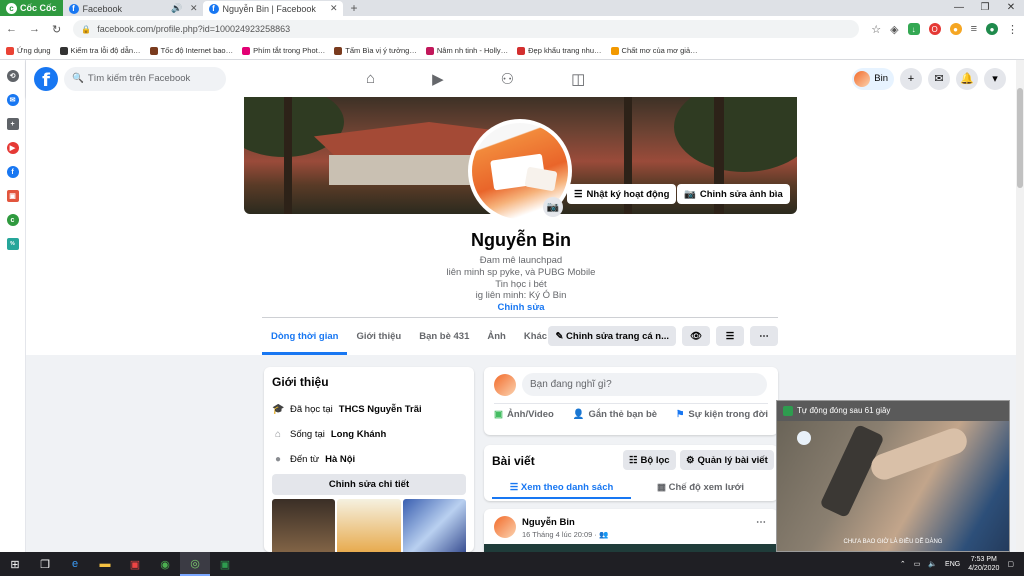 Image resolution: width=1024 pixels, height=576 pixels. Describe the element at coordinates (12, 124) in the screenshot. I see `add-icon: +` at that location.